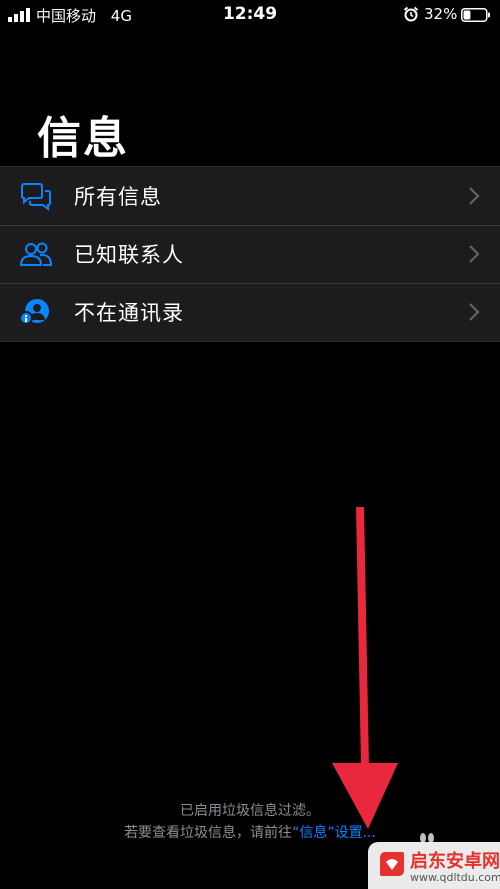 The image size is (500, 889). I want to click on watermark-name: 启东安卓网, so click(455, 861).